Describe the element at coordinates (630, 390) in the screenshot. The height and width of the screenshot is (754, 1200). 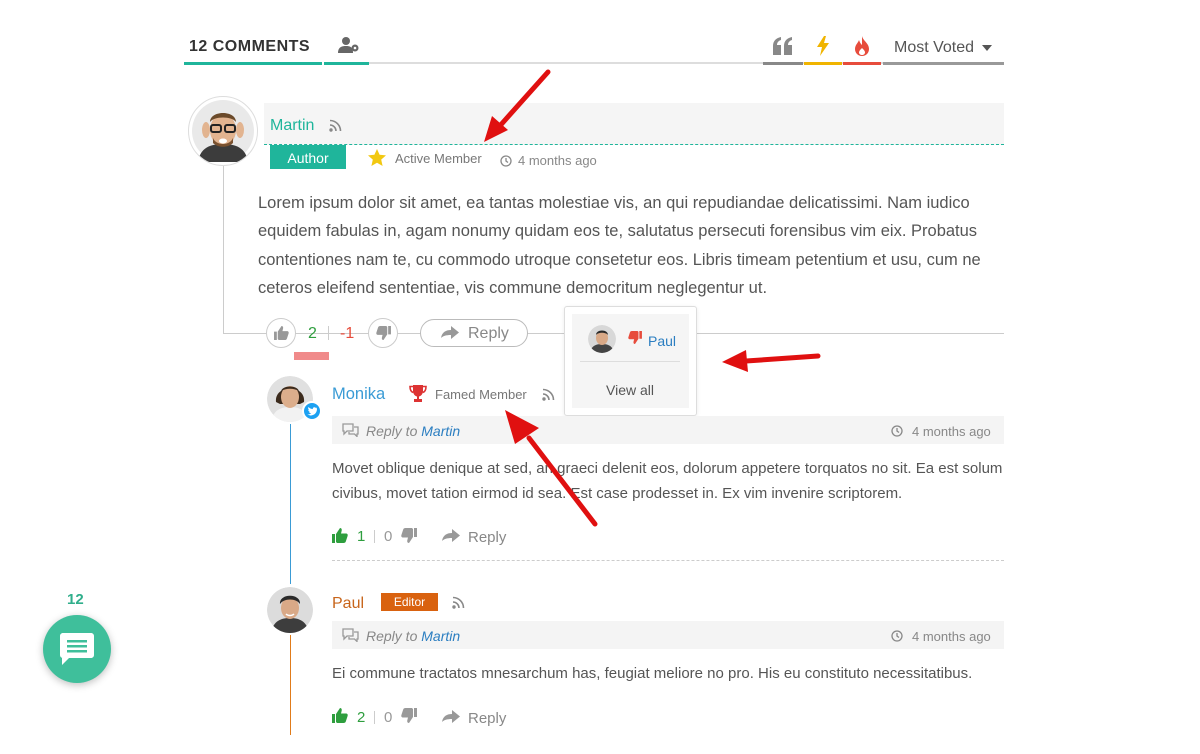
I see `view-all-voters-link: View all` at that location.